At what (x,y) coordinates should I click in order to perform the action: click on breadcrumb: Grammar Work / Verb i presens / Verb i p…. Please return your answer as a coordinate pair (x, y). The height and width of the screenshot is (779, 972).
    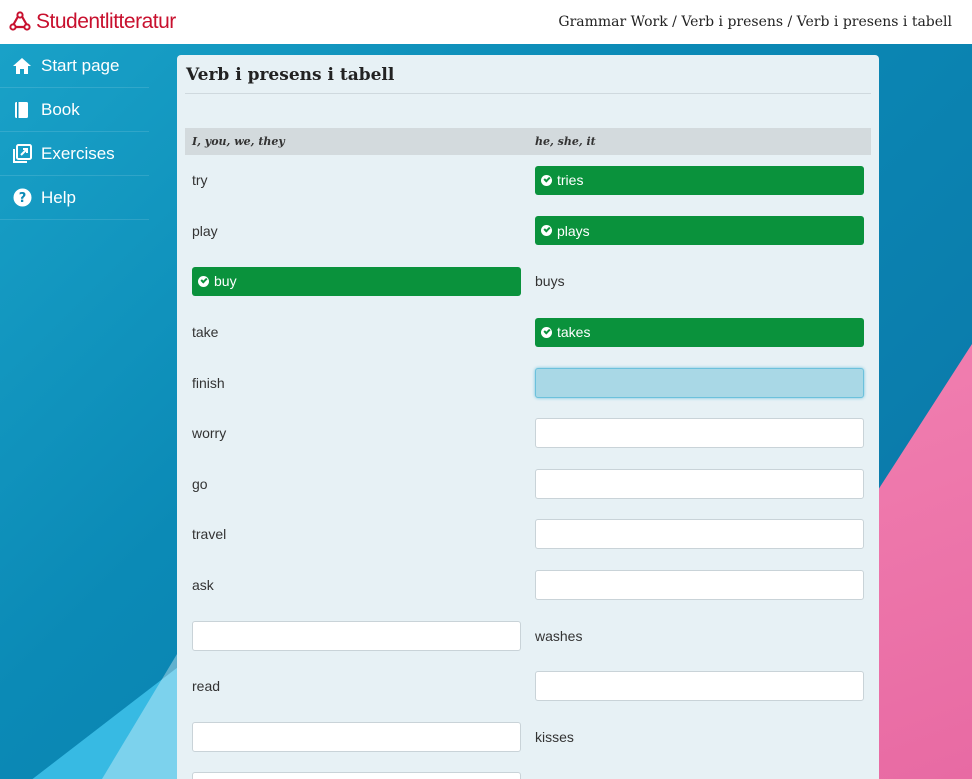
    Looking at the image, I should click on (755, 22).